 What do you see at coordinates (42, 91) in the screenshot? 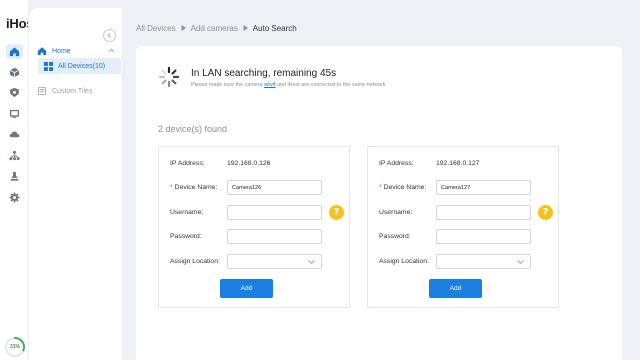
I see `tile-icon` at bounding box center [42, 91].